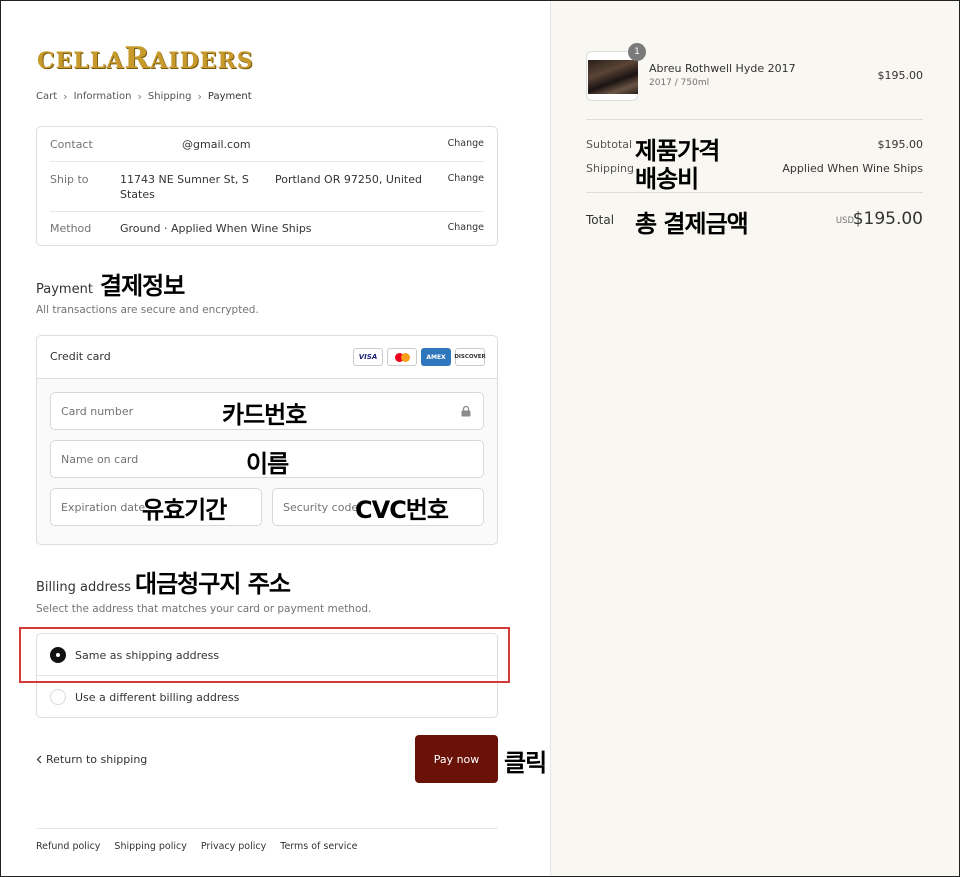 The image size is (960, 877). Describe the element at coordinates (170, 96) in the screenshot. I see `breadcrumb-shipping: Shipping` at that location.